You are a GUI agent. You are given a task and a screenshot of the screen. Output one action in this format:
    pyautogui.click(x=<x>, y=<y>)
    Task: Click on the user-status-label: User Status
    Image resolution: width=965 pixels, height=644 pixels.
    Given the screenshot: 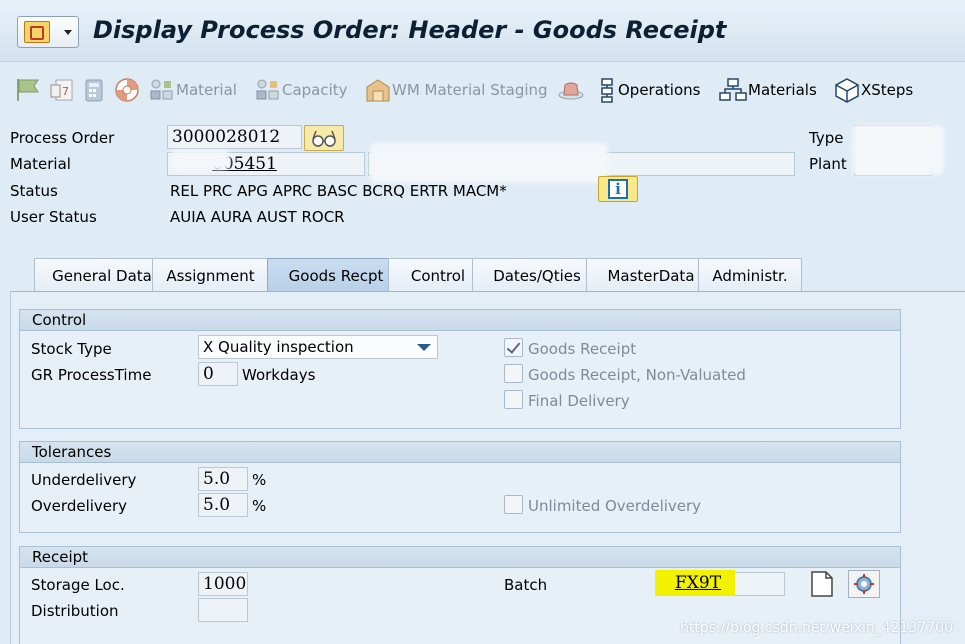 What is the action you would take?
    pyautogui.click(x=53, y=217)
    